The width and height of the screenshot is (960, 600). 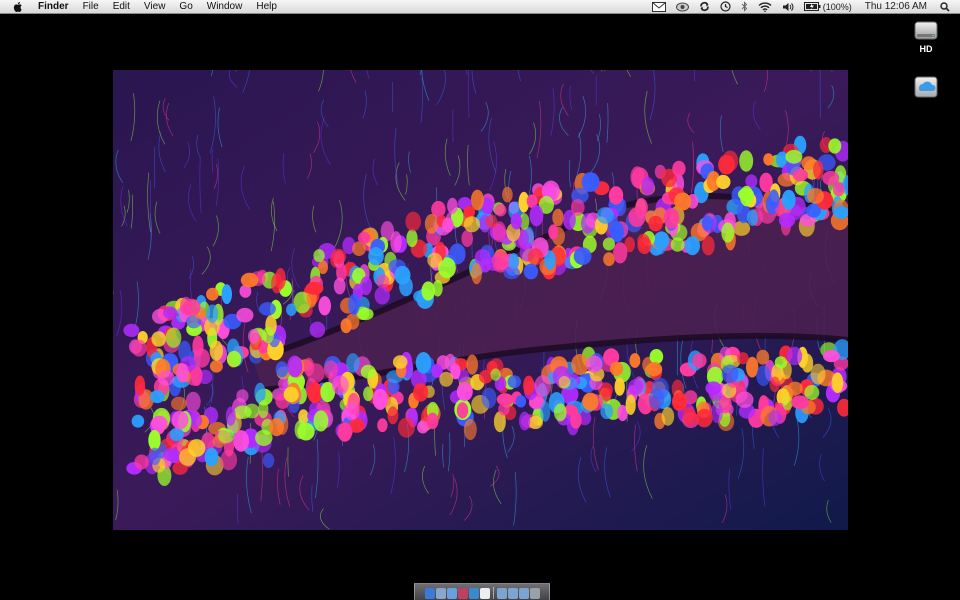 What do you see at coordinates (926, 49) in the screenshot?
I see `desktop-icon-label: HD` at bounding box center [926, 49].